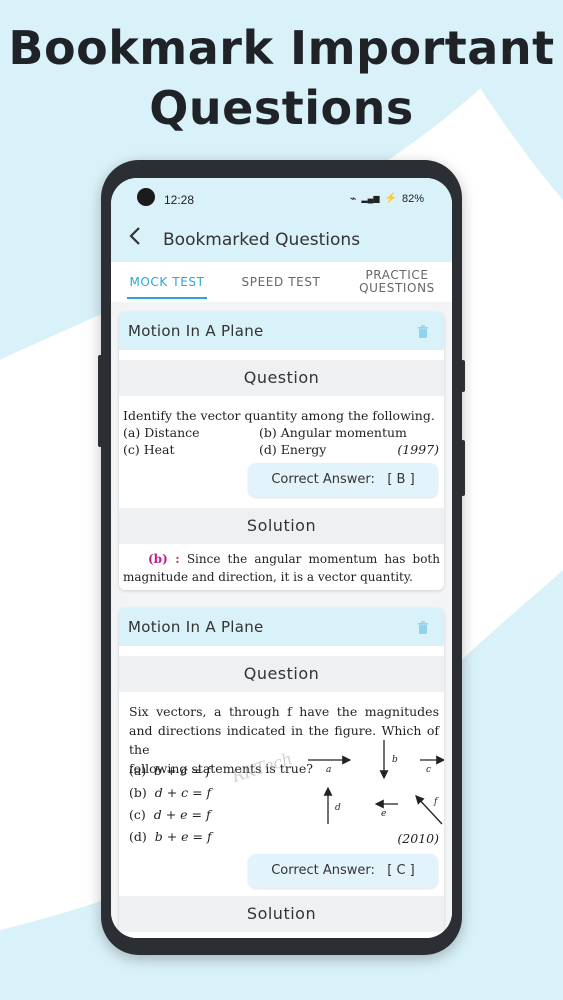 The image size is (563, 1000). Describe the element at coordinates (343, 480) in the screenshot. I see `correct-answer-badge: Correct Answer: [ B ]` at that location.